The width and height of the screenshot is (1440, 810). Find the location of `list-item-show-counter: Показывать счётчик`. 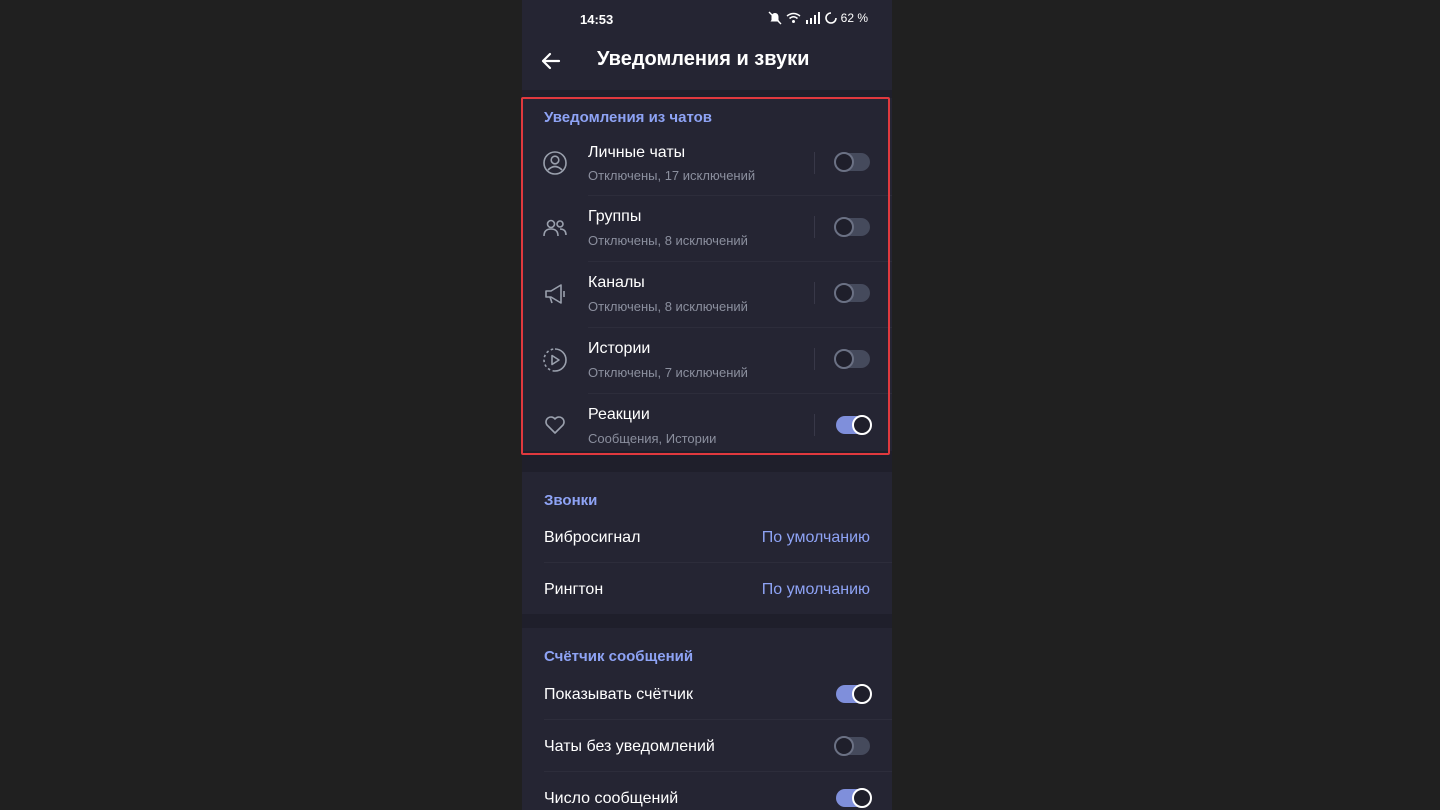

list-item-show-counter: Показывать счётчик is located at coordinates (707, 694).